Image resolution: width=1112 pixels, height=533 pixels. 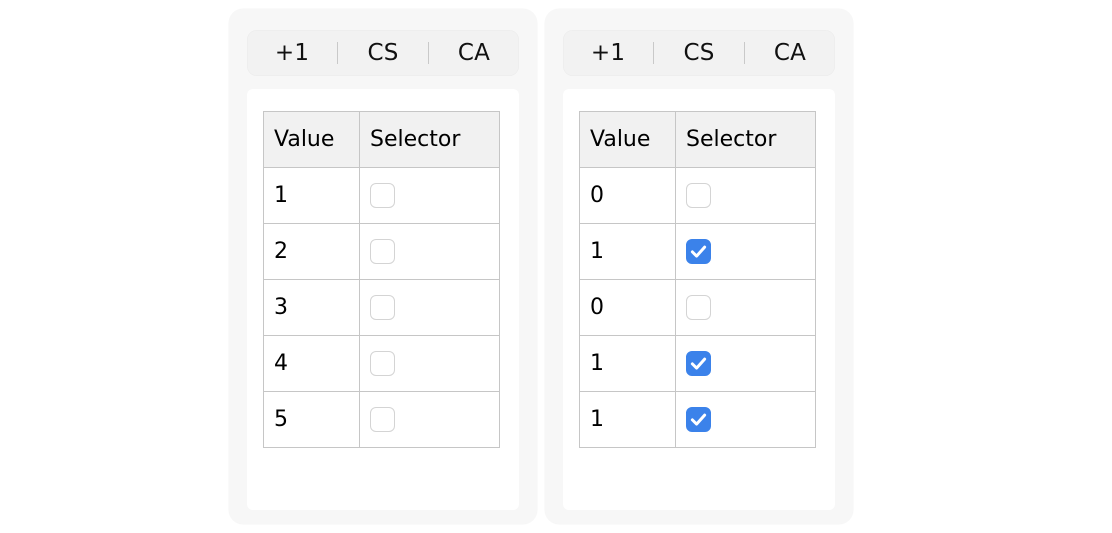 I want to click on left-ca-button: CA, so click(x=474, y=53).